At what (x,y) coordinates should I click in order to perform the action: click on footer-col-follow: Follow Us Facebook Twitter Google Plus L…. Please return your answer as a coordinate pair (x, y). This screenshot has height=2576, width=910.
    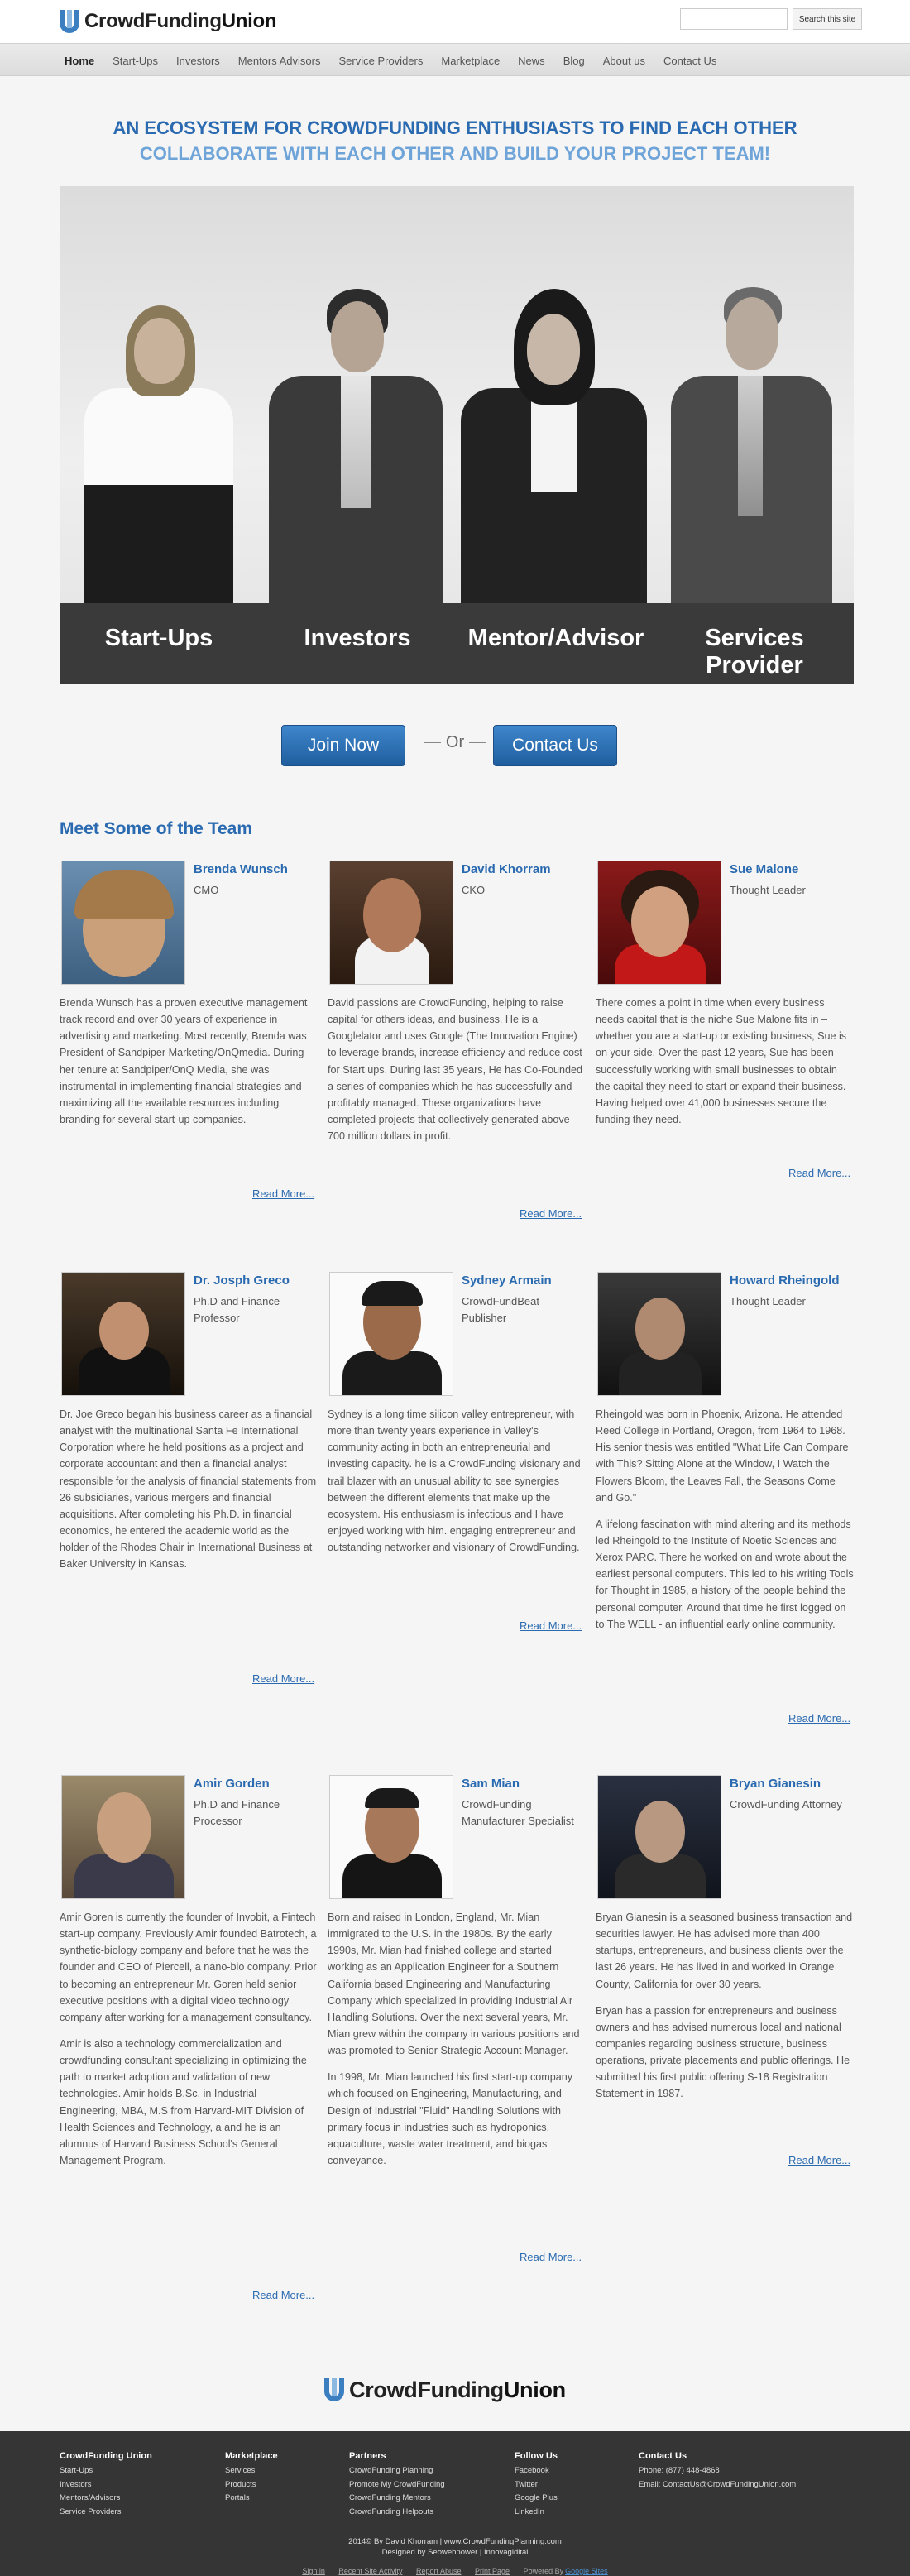
    Looking at the image, I should click on (536, 2486).